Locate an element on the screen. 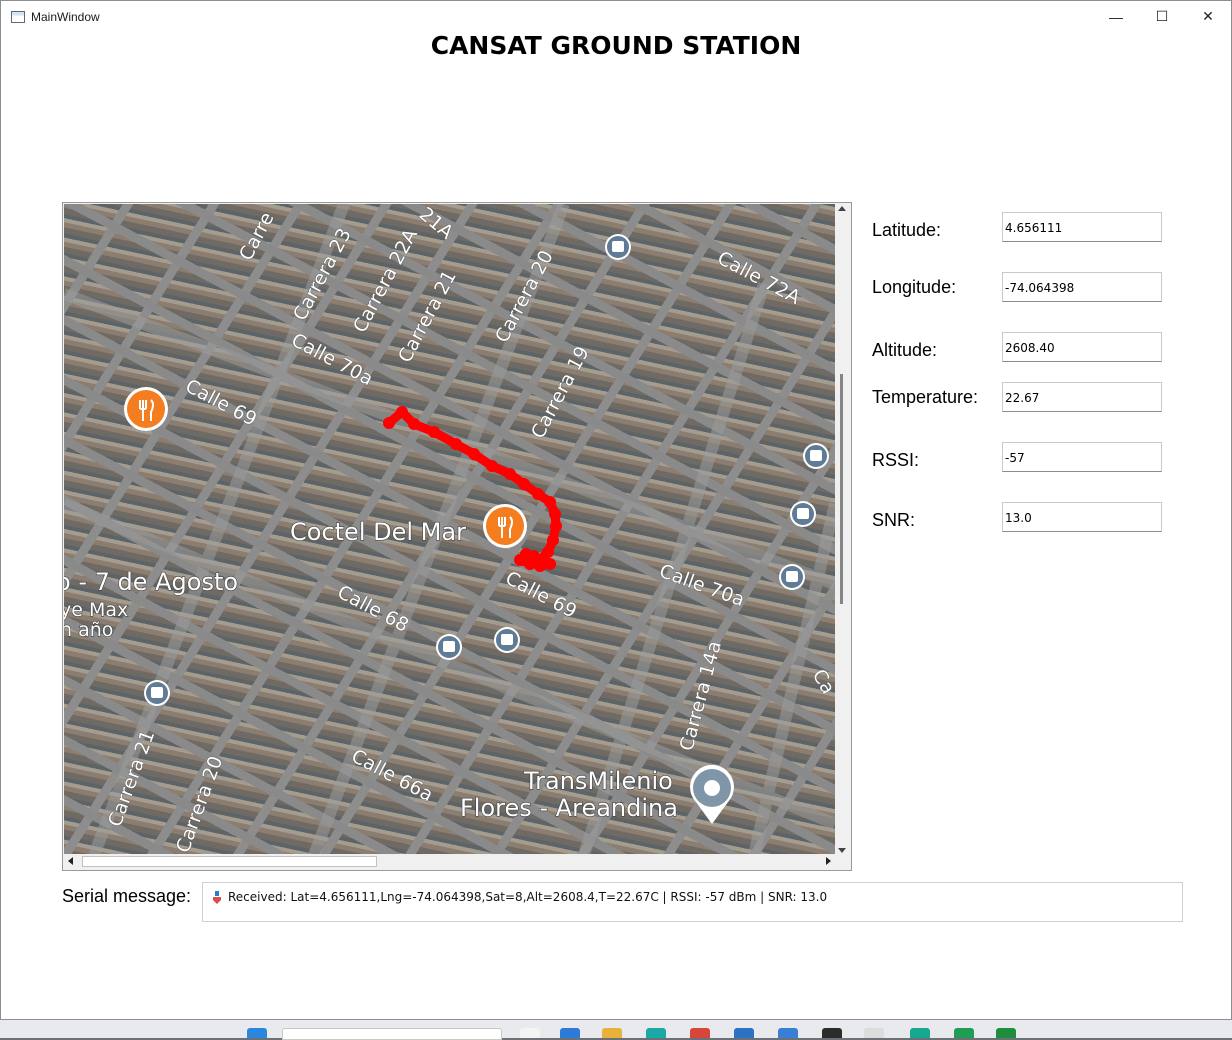 This screenshot has height=1040, width=1232. serial-message-label: Serial message: is located at coordinates (127, 896).